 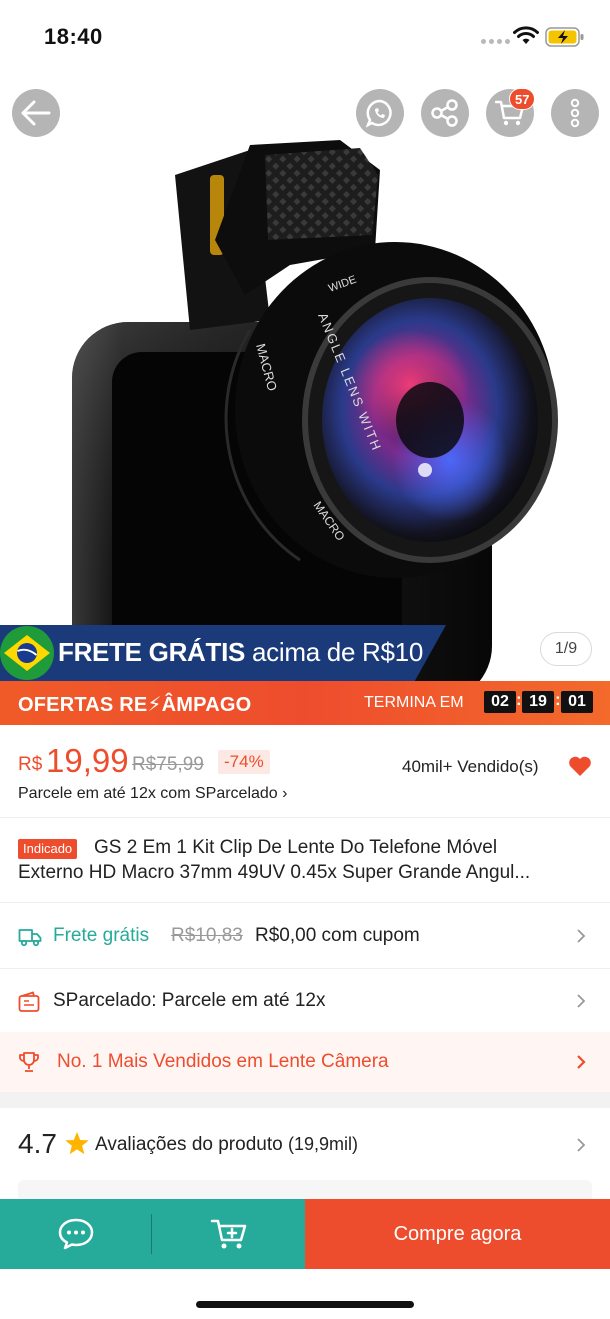 I want to click on share-button, so click(x=445, y=113).